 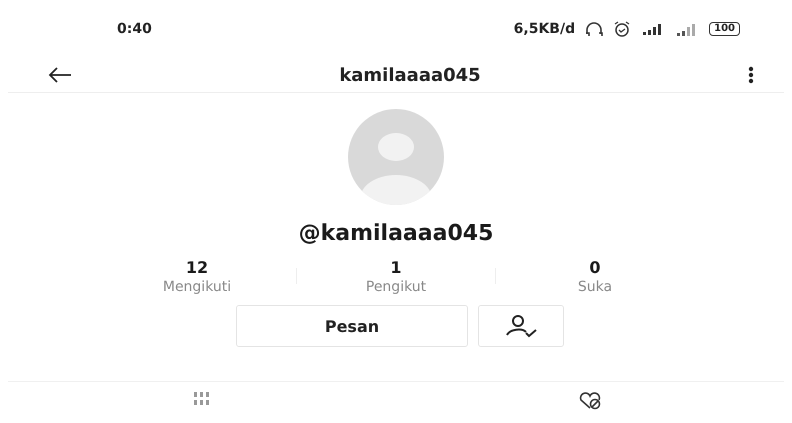 I want to click on hidden-likes-icon, so click(x=590, y=401).